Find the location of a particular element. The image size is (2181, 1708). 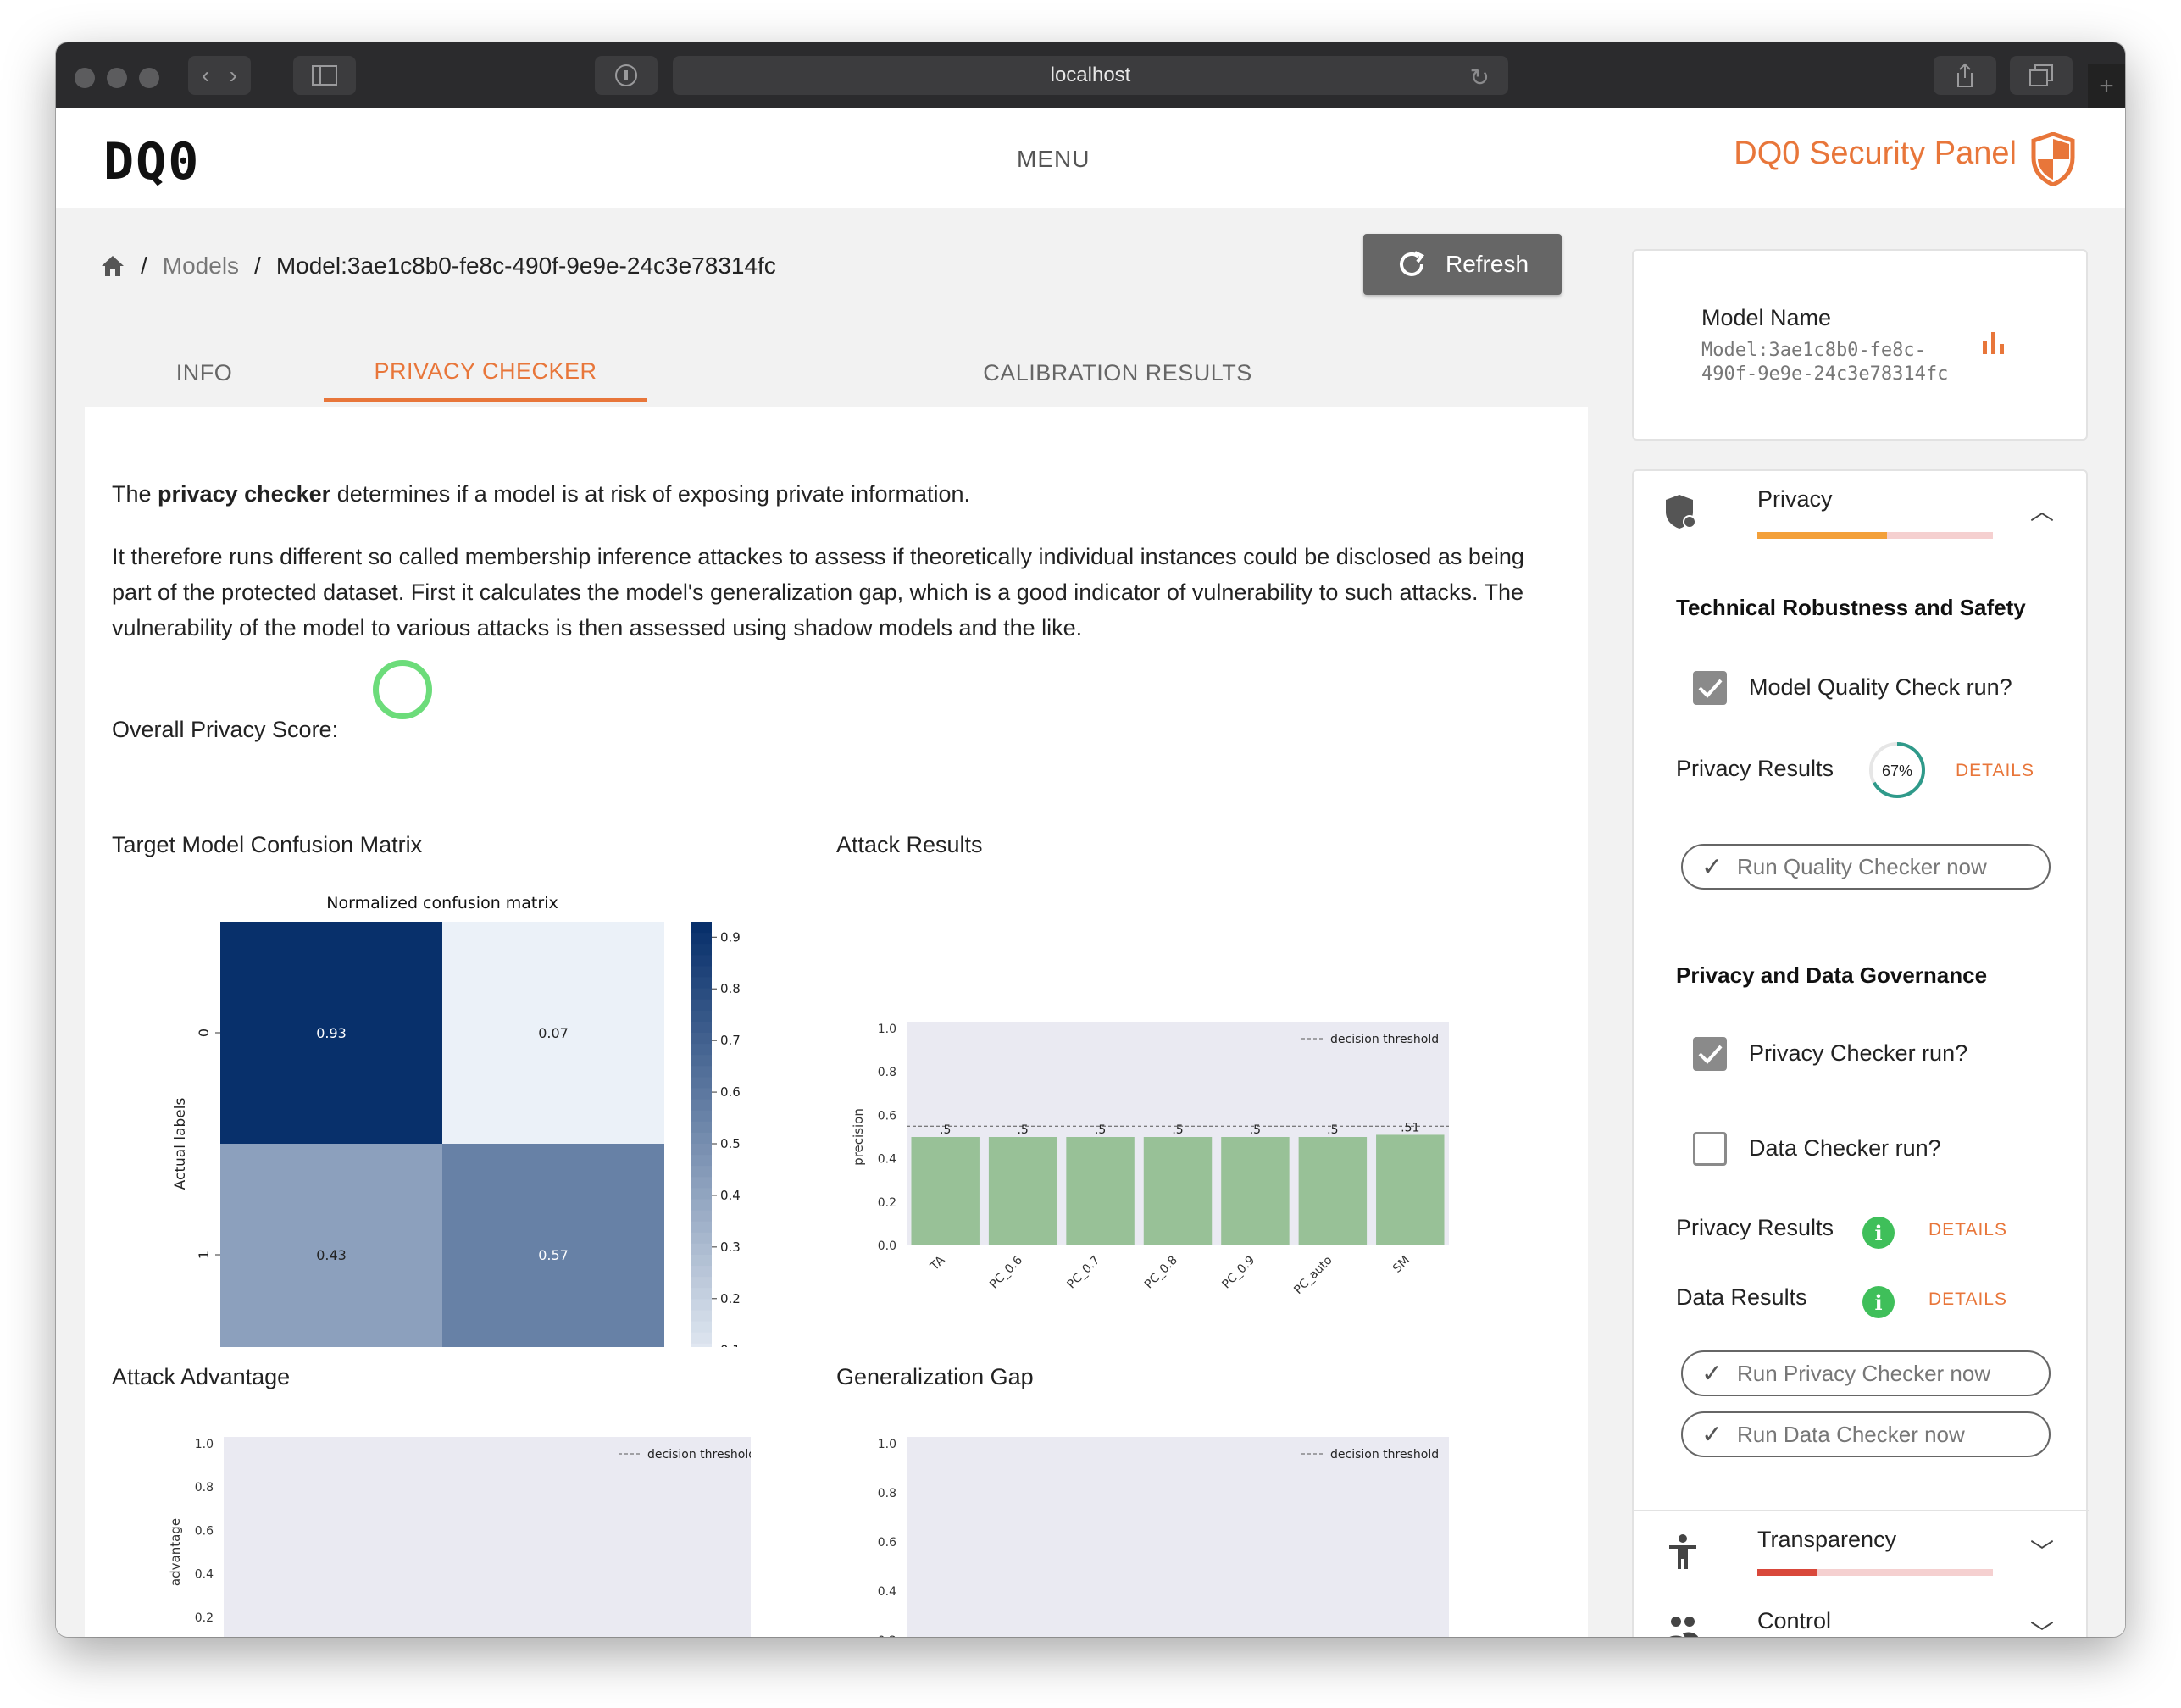

forward-icon: › is located at coordinates (234, 75).